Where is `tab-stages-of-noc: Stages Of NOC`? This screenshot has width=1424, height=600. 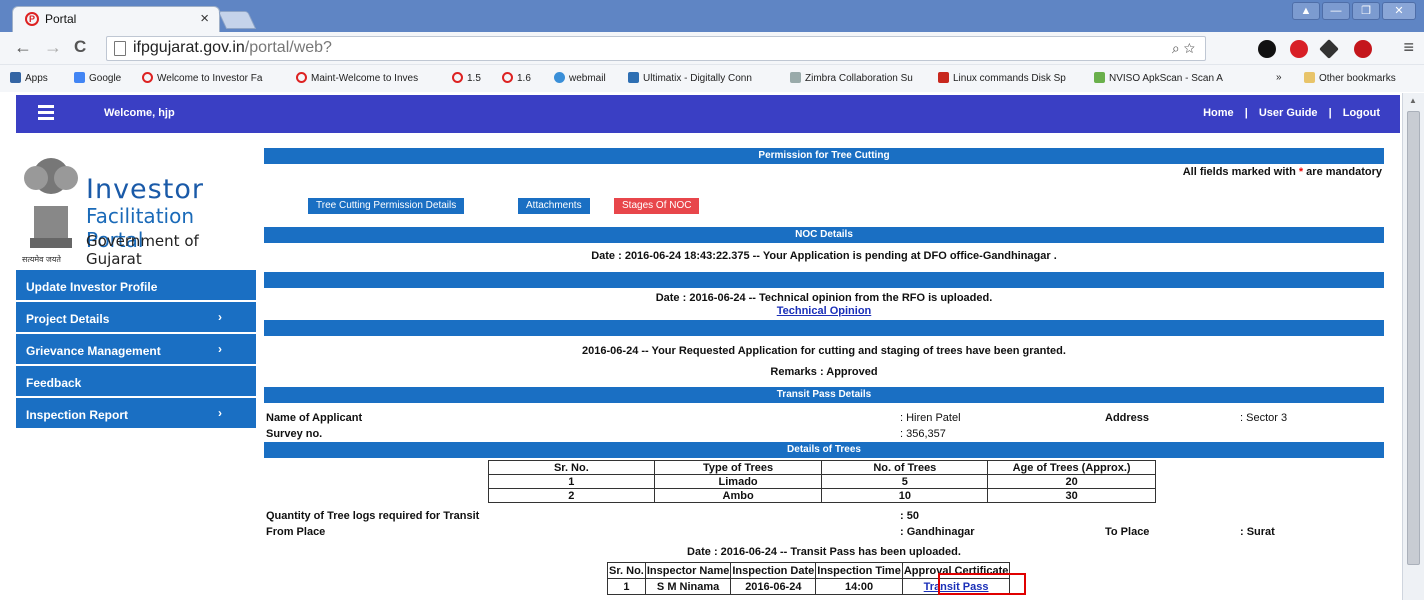
tab-stages-of-noc: Stages Of NOC is located at coordinates (657, 206).